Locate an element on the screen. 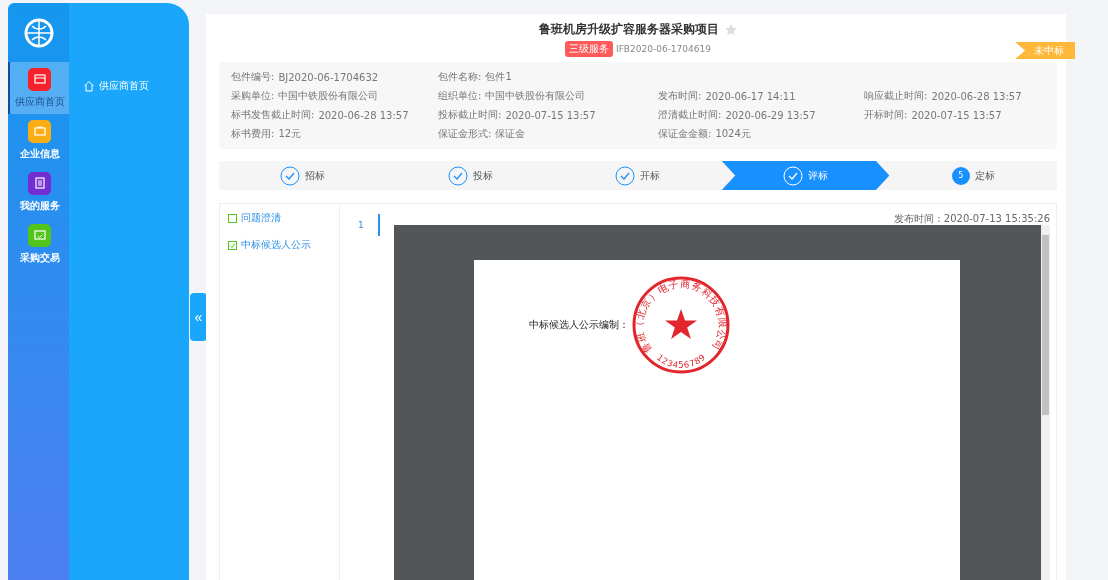 Image resolution: width=1108 pixels, height=580 pixels. field-value: 12元 is located at coordinates (290, 134).